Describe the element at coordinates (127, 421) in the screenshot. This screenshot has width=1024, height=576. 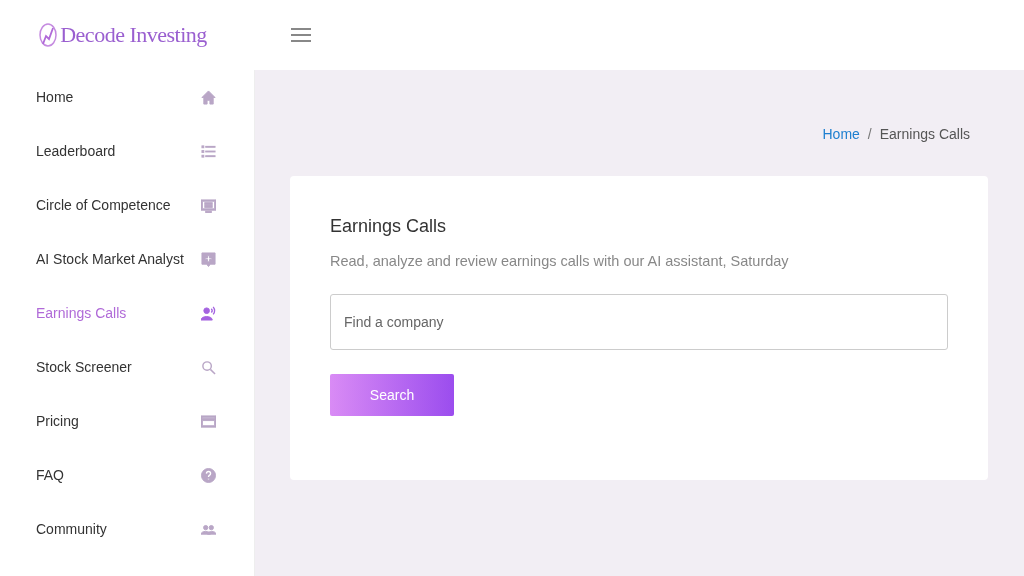
I see `sidebar-item: Pricing` at that location.